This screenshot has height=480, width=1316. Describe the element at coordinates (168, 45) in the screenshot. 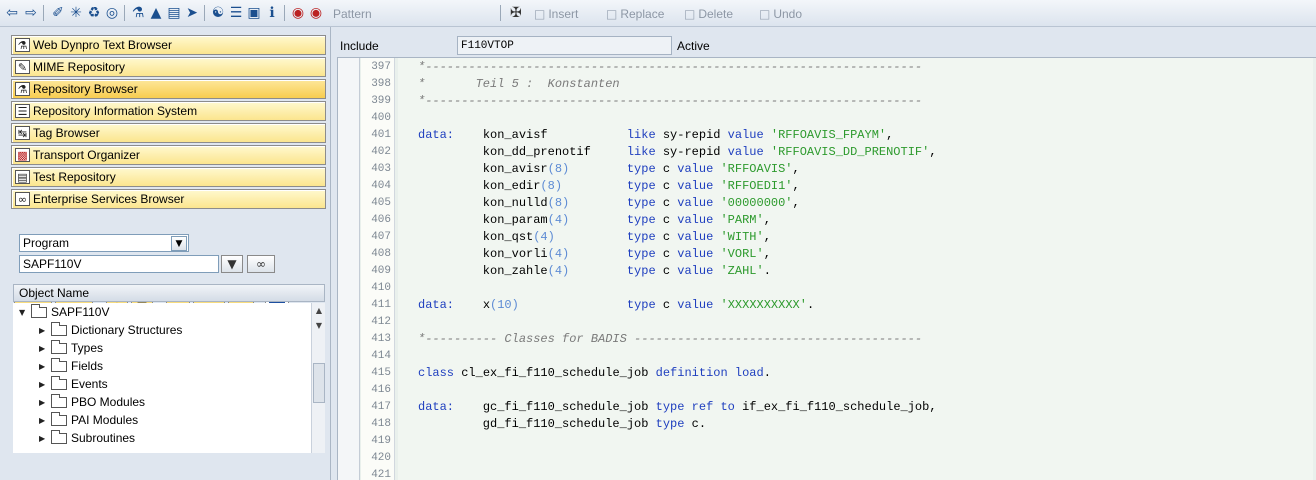

I see `nav-web-dynpro-text-browser: ⚗ Web Dynpro Text Browser` at that location.